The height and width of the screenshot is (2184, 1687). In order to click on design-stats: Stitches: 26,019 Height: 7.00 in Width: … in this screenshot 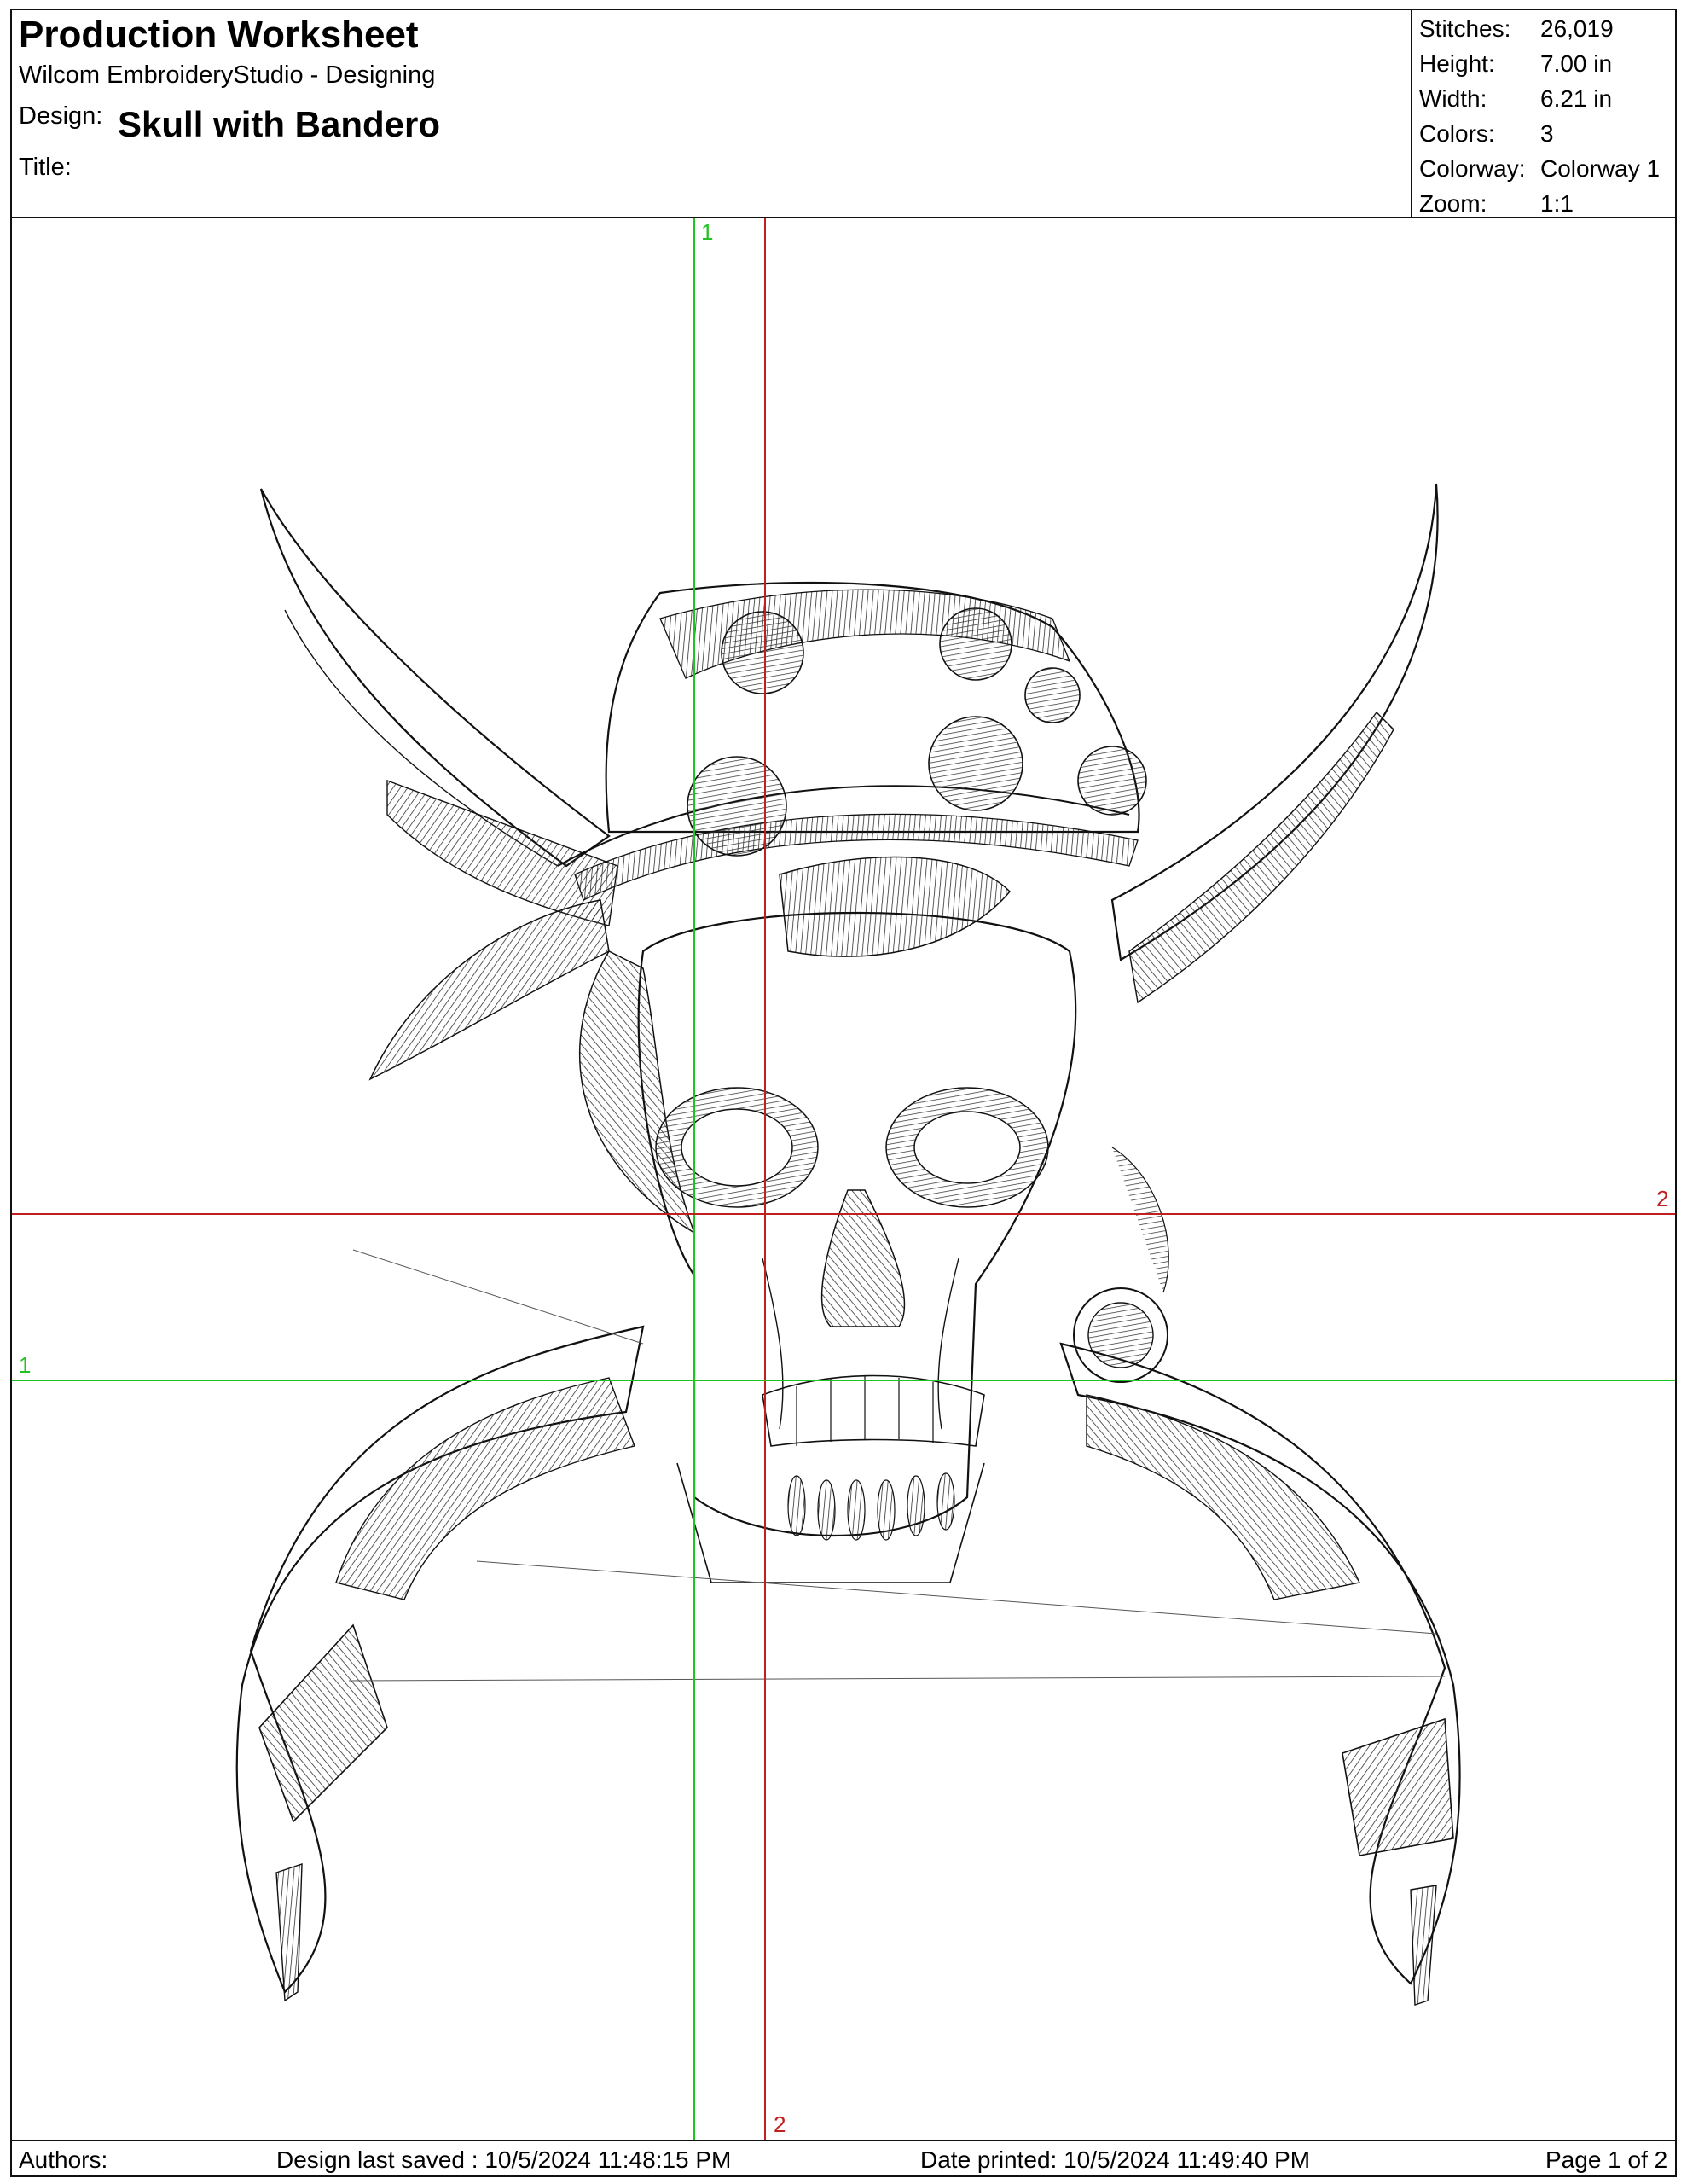, I will do `click(1544, 114)`.